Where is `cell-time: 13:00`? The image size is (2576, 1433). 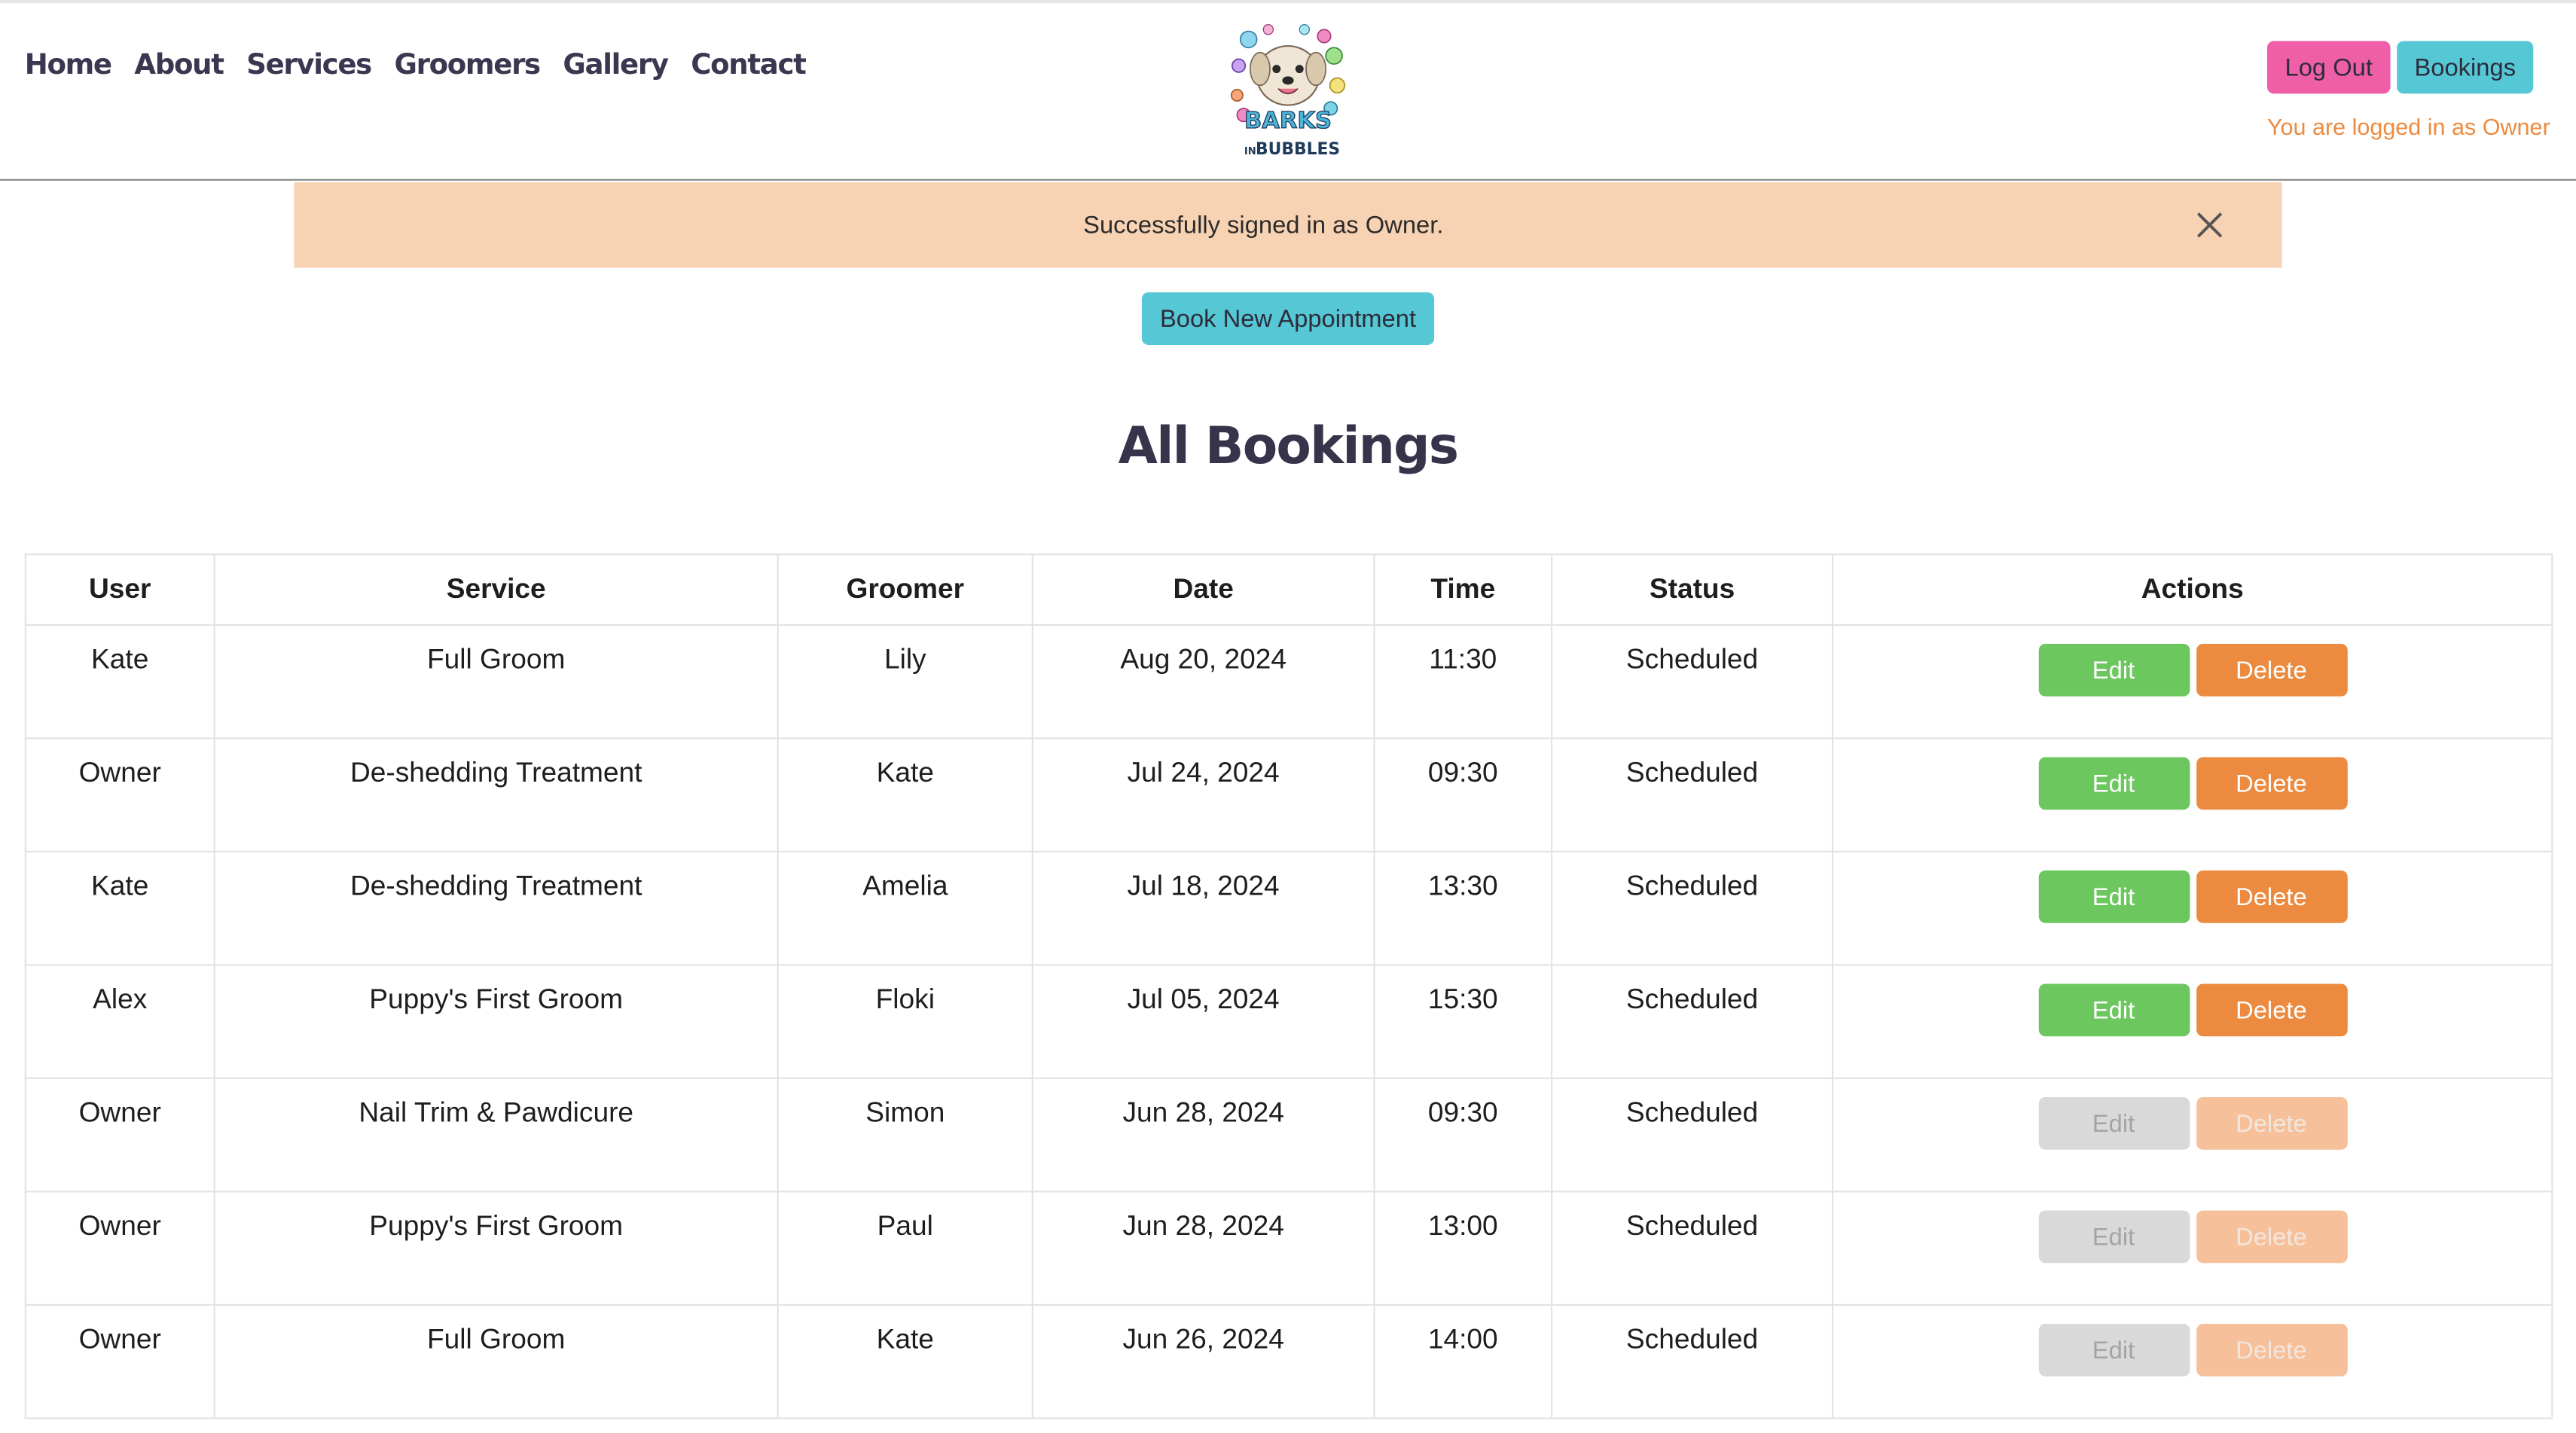 cell-time: 13:00 is located at coordinates (1463, 1248).